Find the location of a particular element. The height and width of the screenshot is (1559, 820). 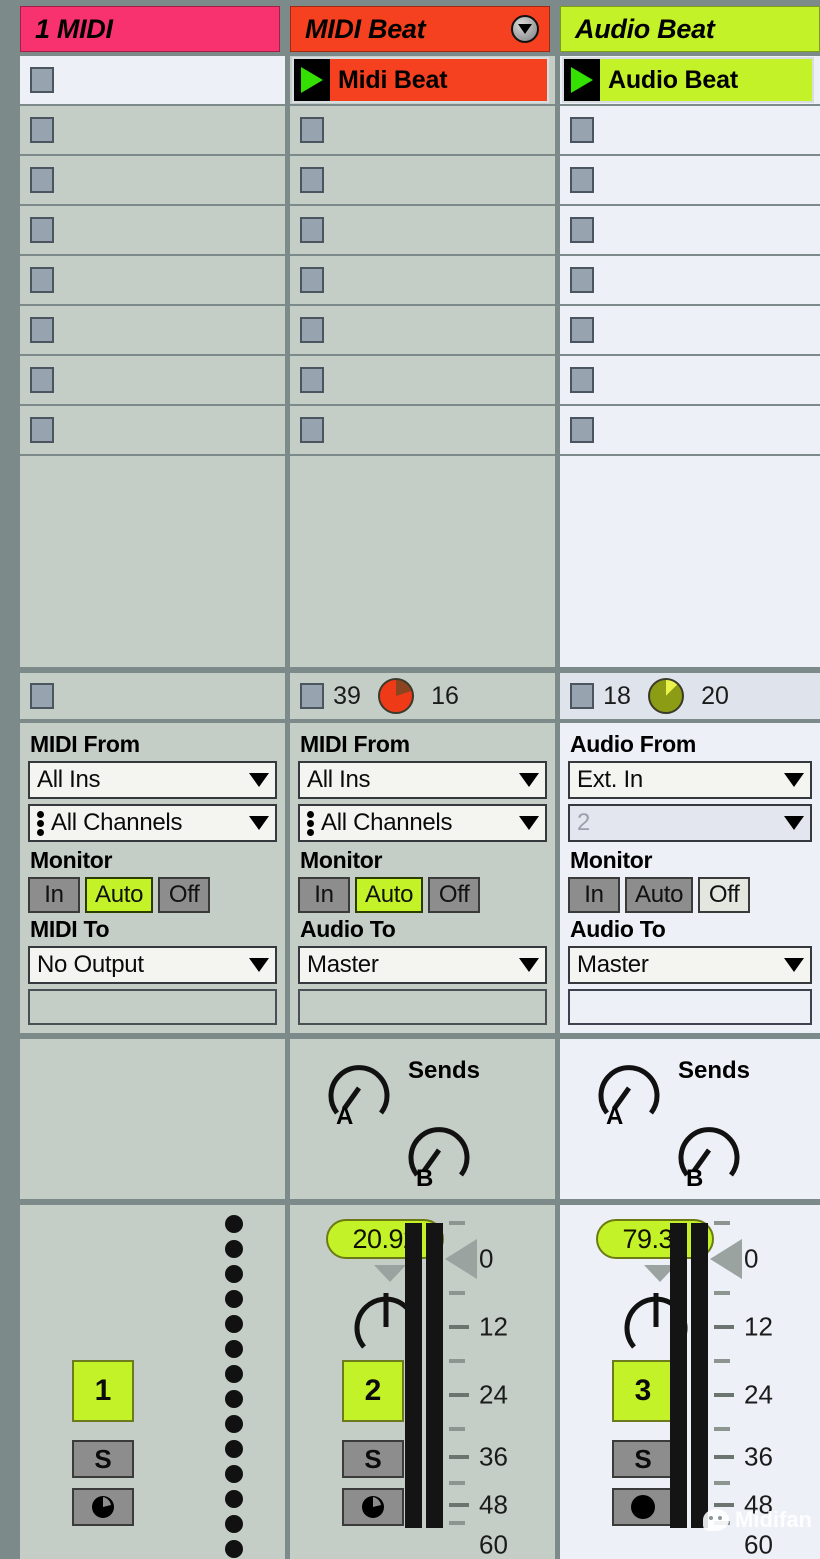

track-header-2: MIDI Beat is located at coordinates (420, 29).